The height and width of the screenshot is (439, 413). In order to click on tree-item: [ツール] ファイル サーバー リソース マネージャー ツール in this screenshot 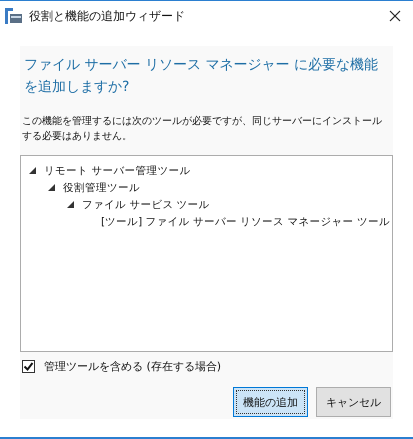, I will do `click(245, 221)`.